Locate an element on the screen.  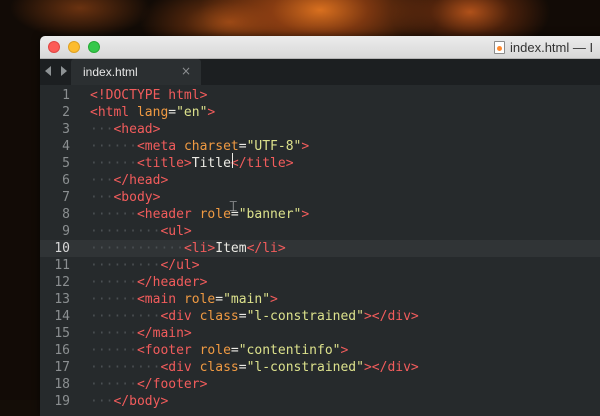
code-token: </title> is located at coordinates (262, 163).